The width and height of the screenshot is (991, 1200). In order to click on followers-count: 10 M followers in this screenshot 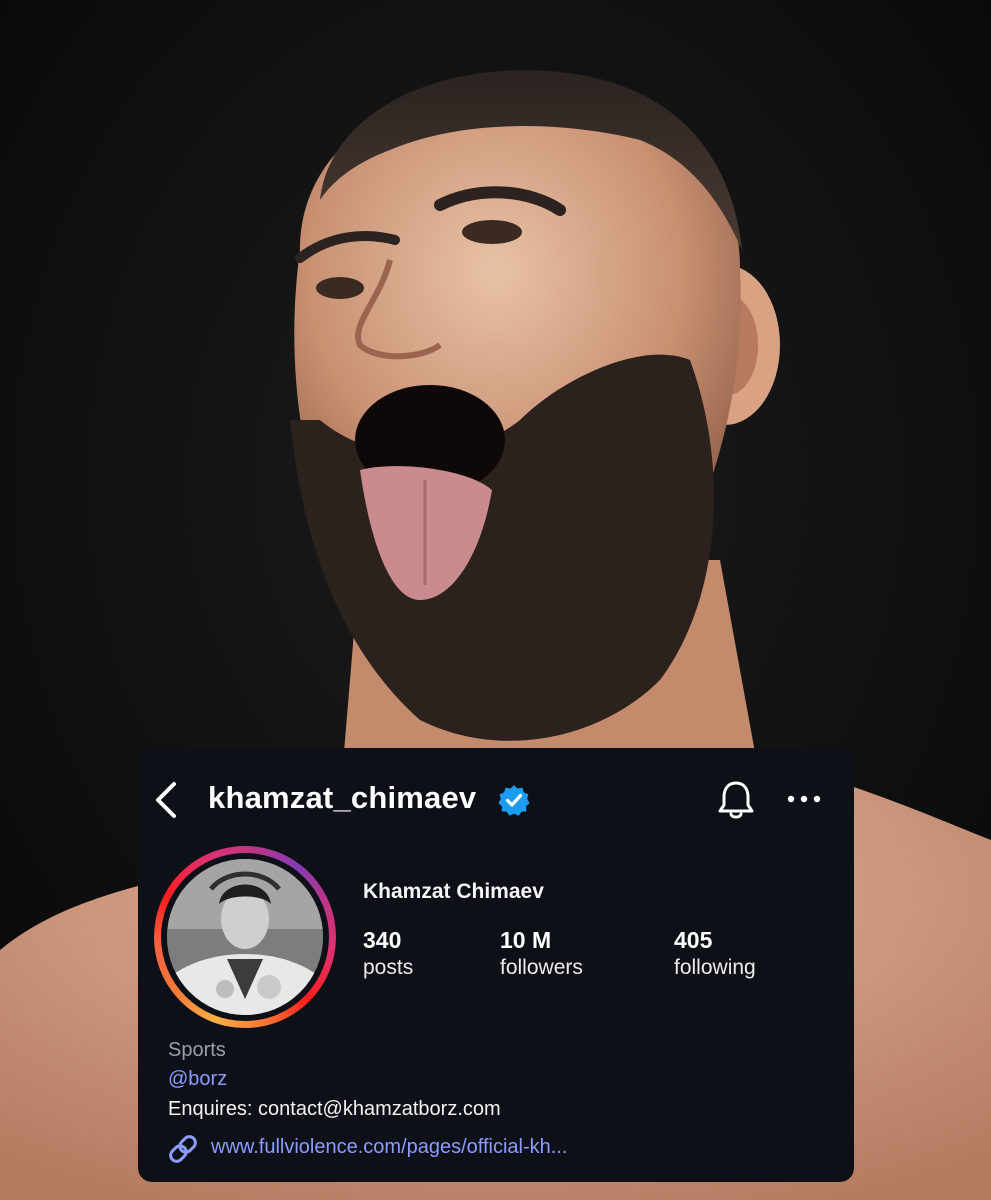, I will do `click(541, 954)`.